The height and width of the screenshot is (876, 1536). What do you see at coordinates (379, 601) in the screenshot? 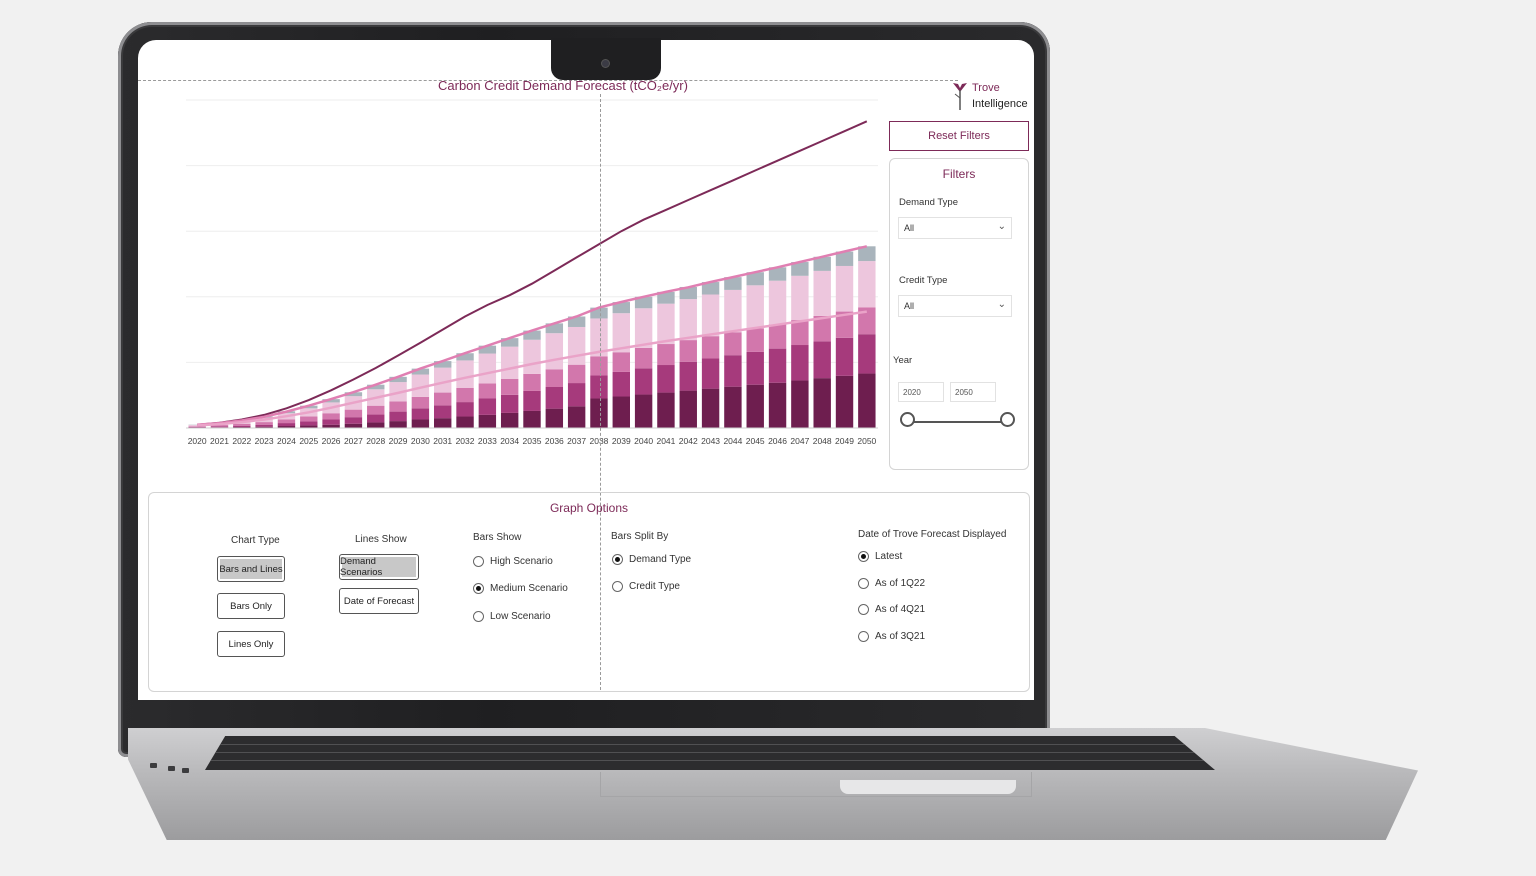
I see `lines-show-date-of-forecast-button: Date of Forecast` at bounding box center [379, 601].